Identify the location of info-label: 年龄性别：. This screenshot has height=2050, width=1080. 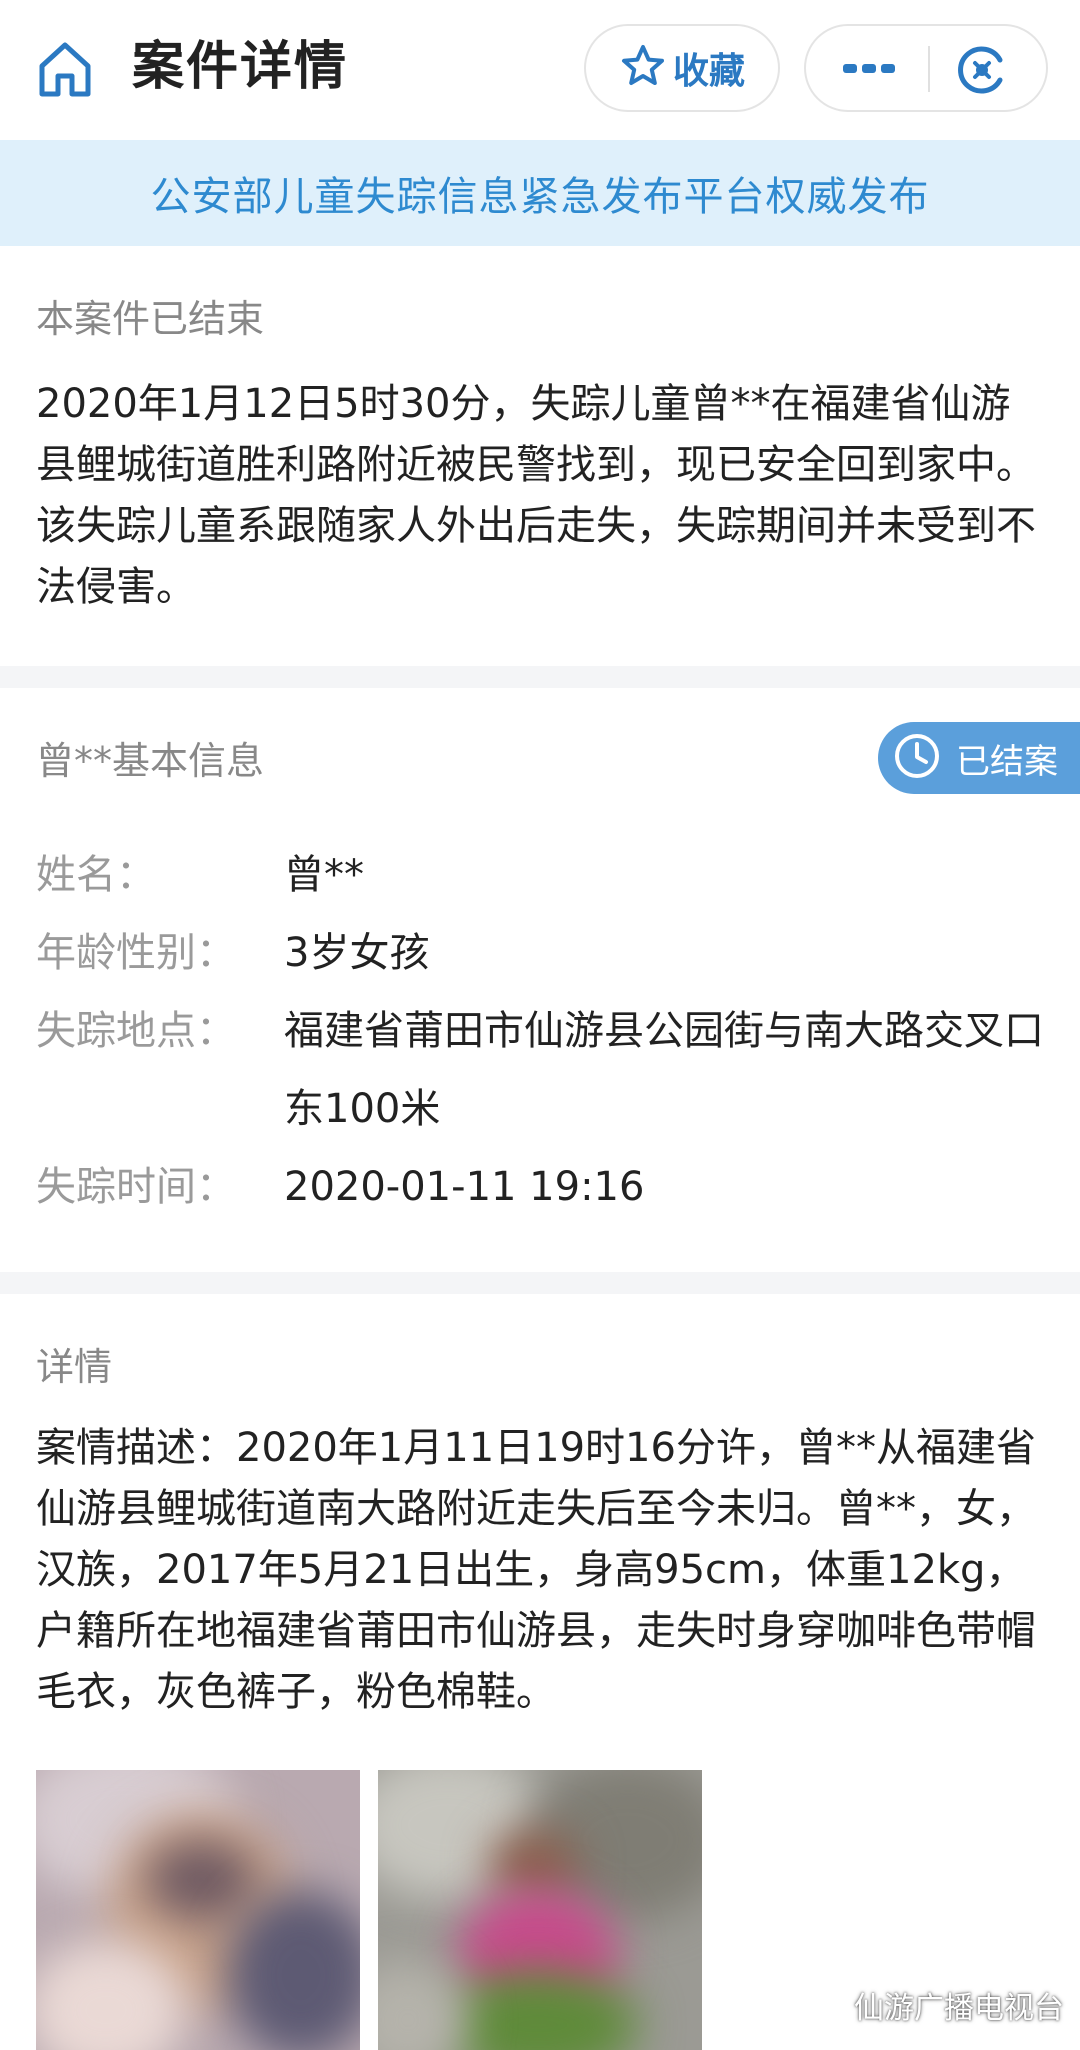
(136, 953).